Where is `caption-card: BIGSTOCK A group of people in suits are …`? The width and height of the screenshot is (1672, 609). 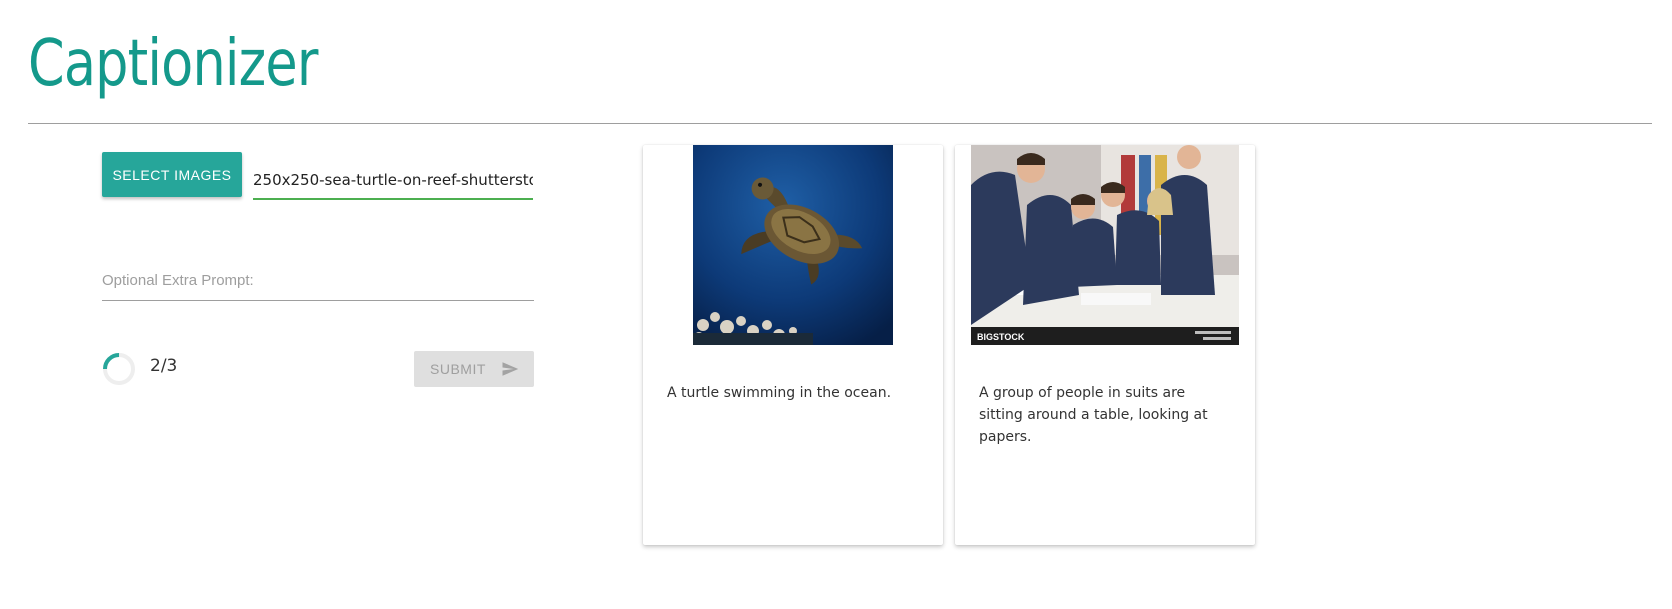
caption-card: BIGSTOCK A group of people in suits are … is located at coordinates (1105, 345).